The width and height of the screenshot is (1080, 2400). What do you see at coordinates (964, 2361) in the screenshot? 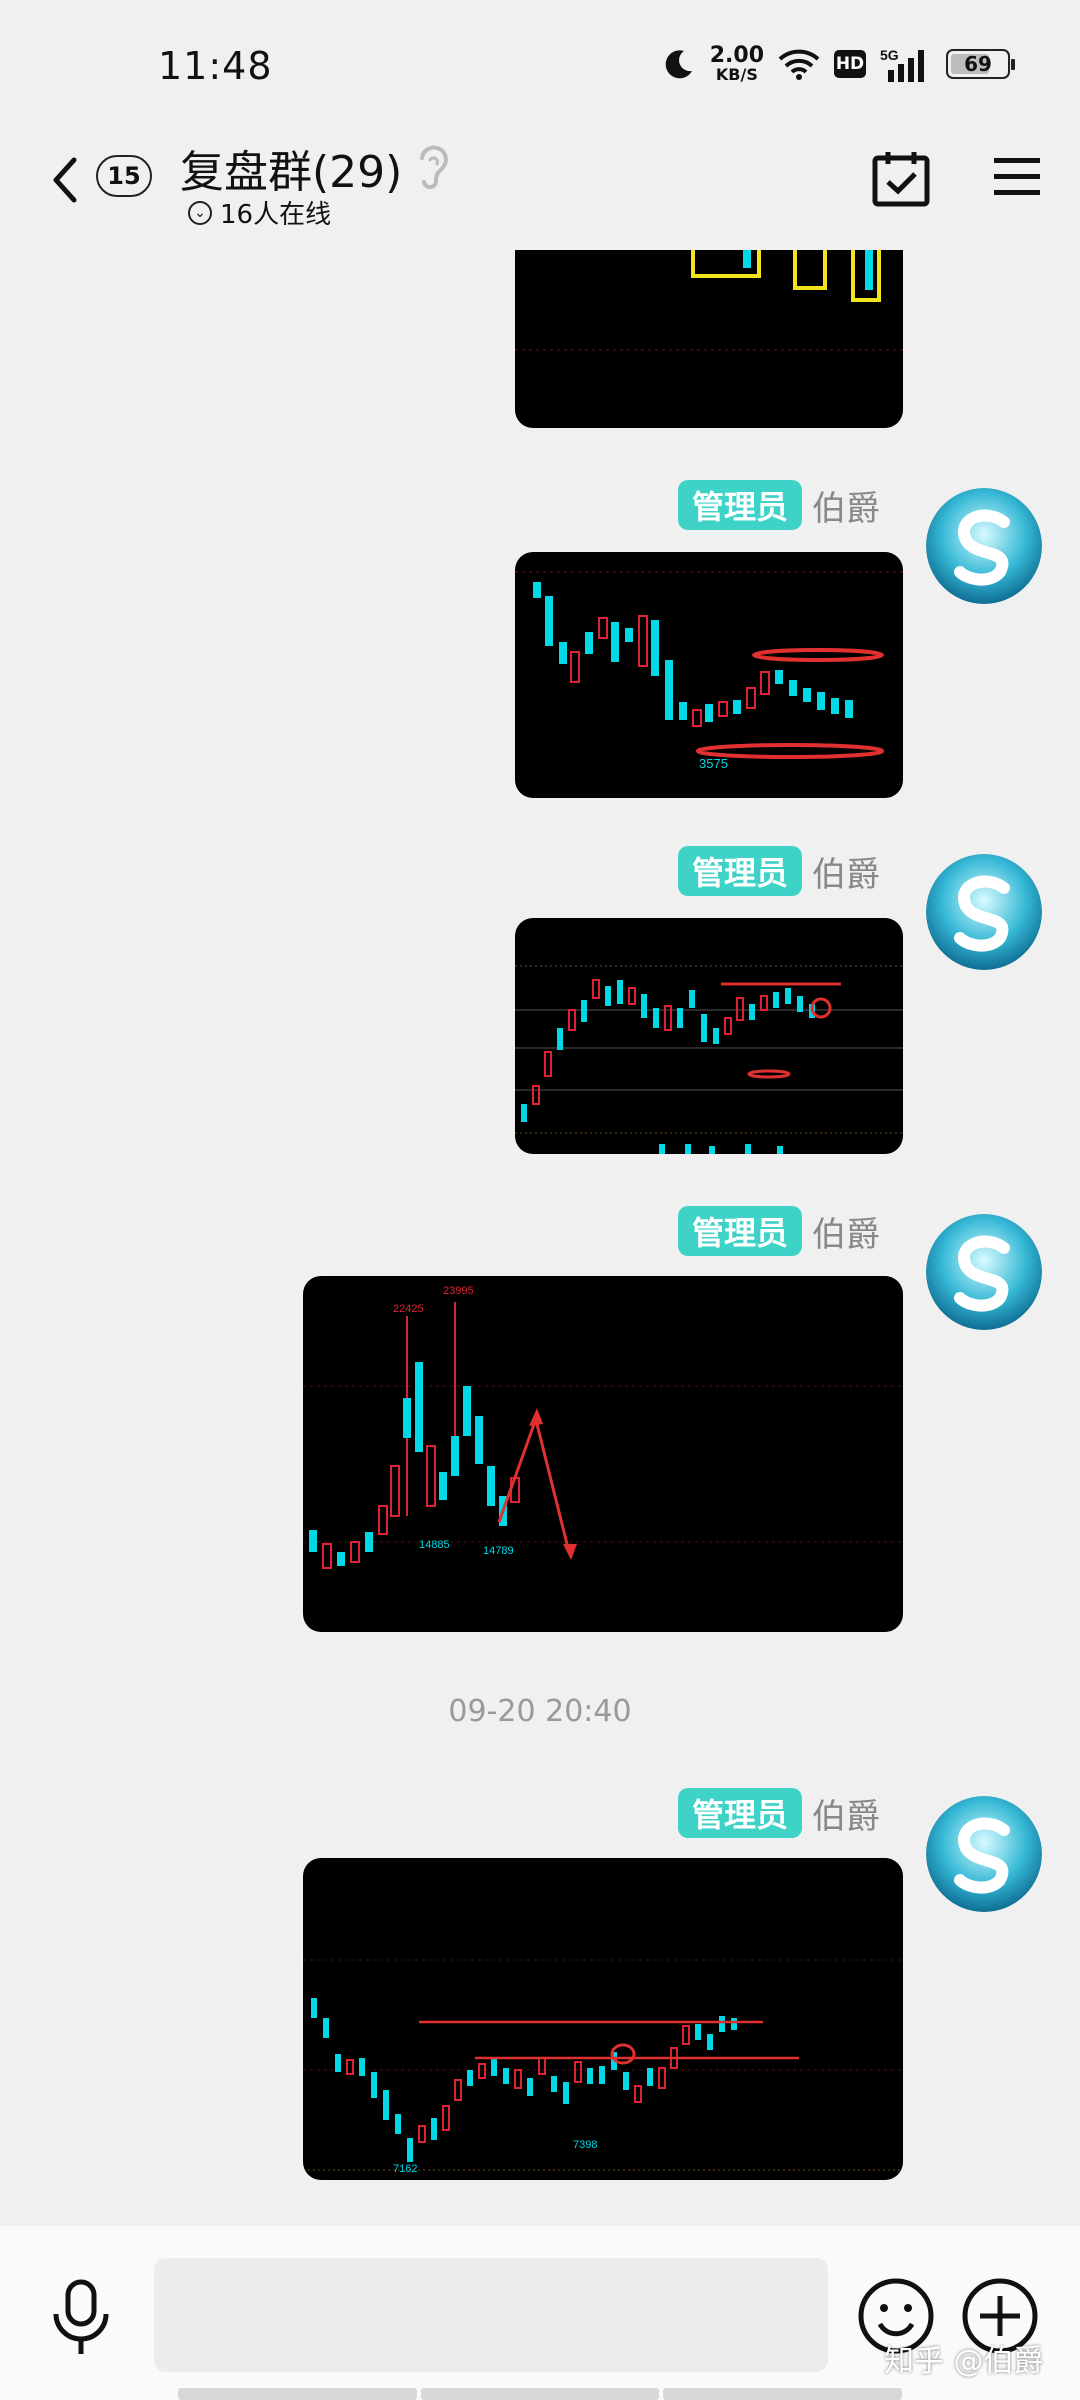
I see `watermark: 知乎 @伯爵` at bounding box center [964, 2361].